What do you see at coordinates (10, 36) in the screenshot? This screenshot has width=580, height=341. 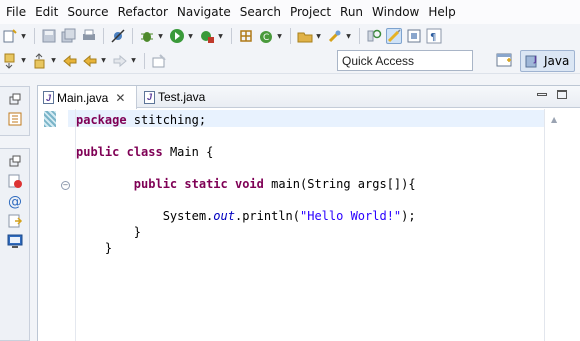 I see `new-icon` at bounding box center [10, 36].